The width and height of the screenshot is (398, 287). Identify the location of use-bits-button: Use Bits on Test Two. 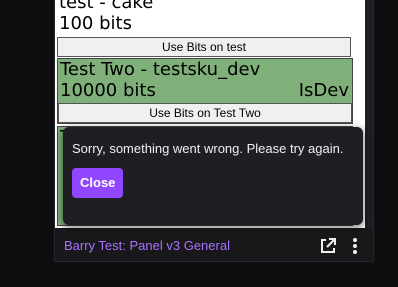
(205, 113).